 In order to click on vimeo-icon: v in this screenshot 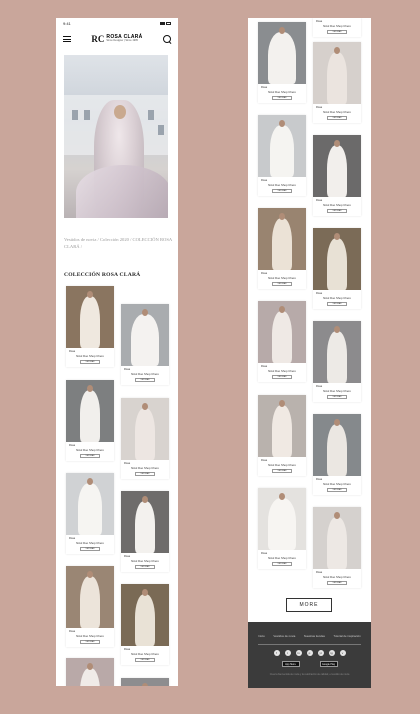, I will do `click(342, 652)`.